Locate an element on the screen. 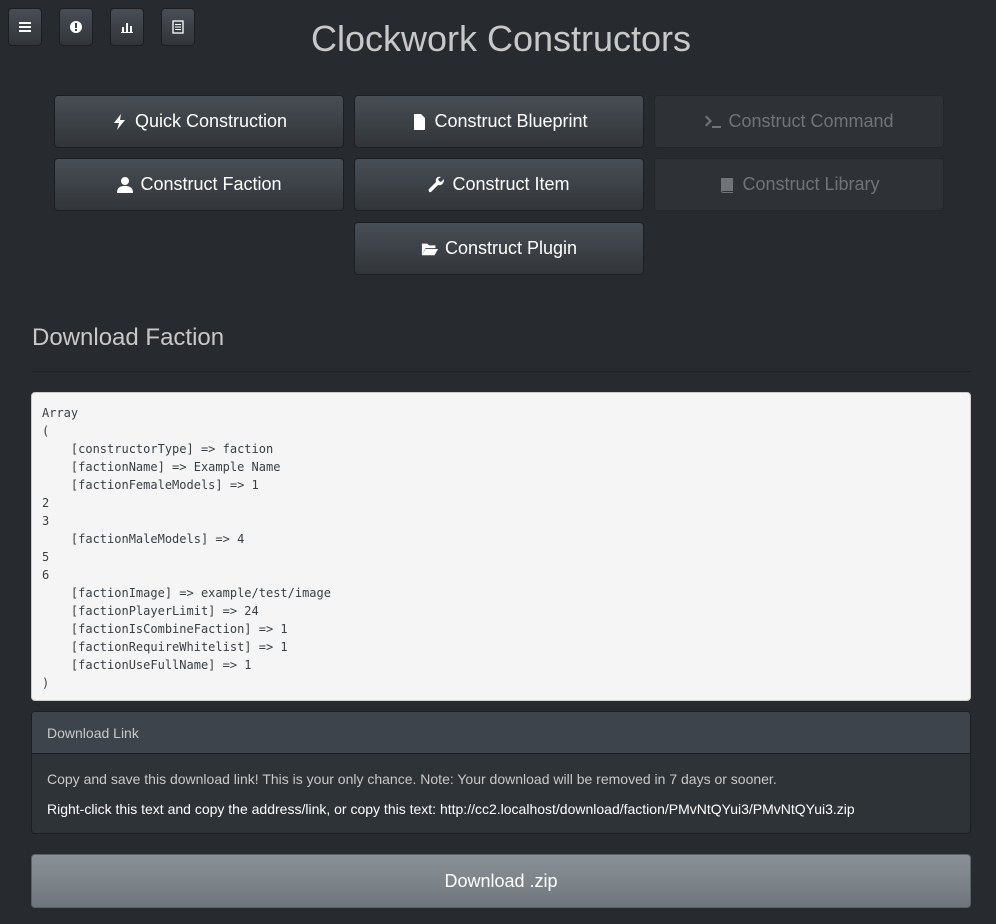  construct-item-label: Construct Item is located at coordinates (511, 184).